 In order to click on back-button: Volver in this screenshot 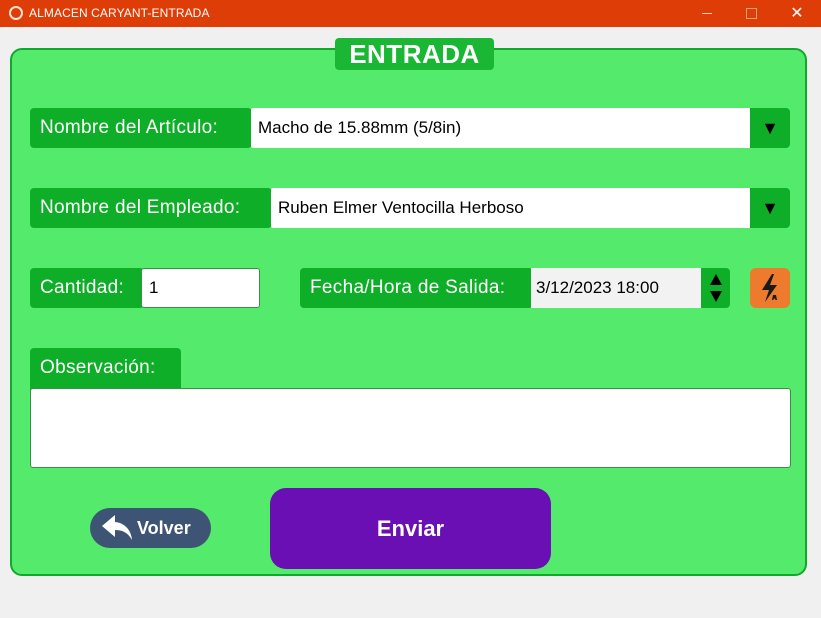, I will do `click(150, 528)`.